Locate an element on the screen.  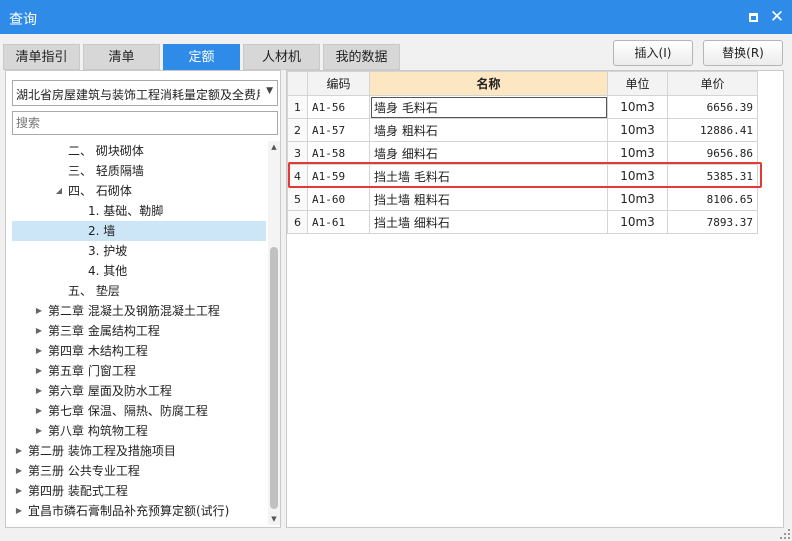
row-number: 5 is located at coordinates (297, 199).